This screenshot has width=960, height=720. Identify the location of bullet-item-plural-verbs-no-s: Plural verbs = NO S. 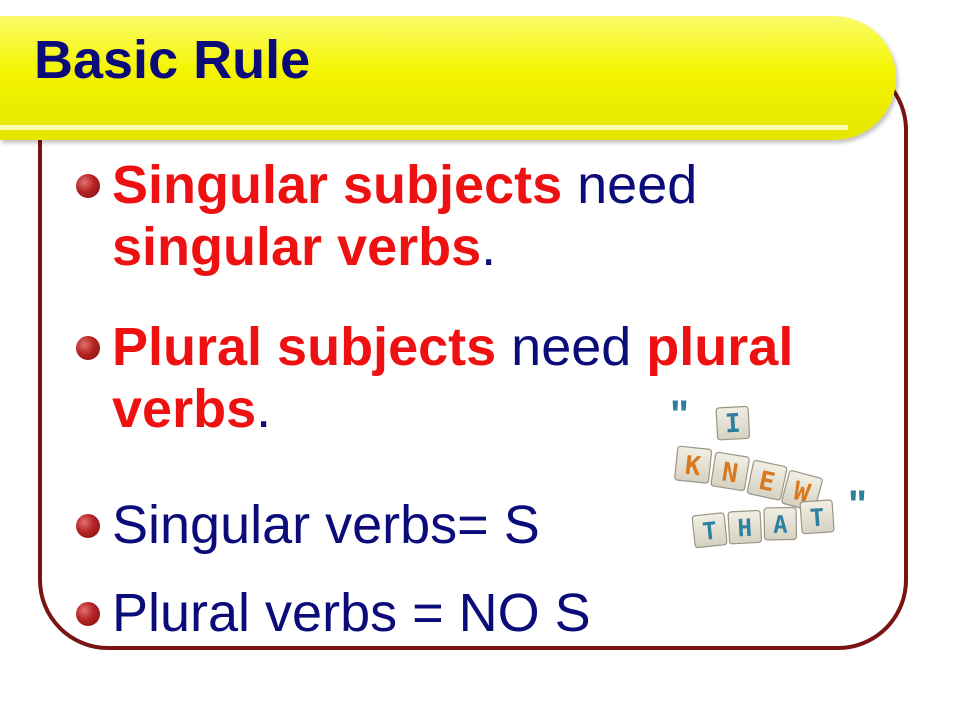
(484, 613).